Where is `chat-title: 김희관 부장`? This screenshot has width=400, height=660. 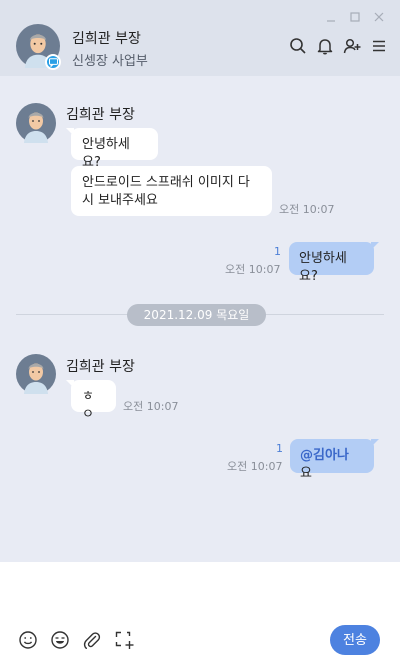
chat-title: 김희관 부장 is located at coordinates (106, 39).